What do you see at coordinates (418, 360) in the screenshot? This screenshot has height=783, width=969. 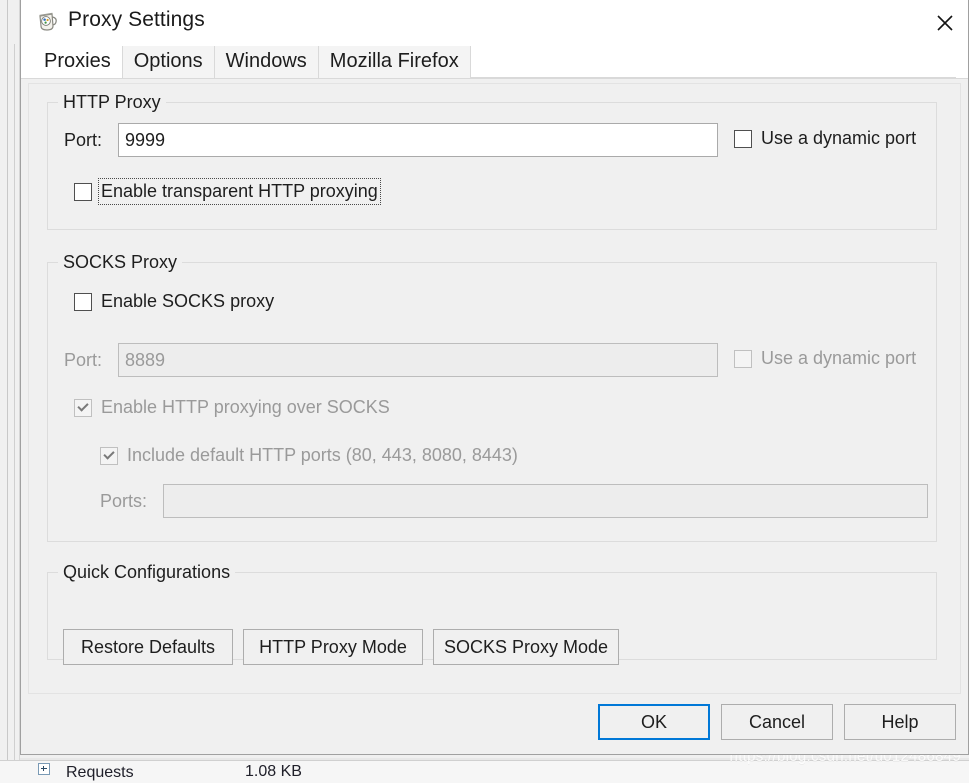 I see `socks-port-input: 8889` at bounding box center [418, 360].